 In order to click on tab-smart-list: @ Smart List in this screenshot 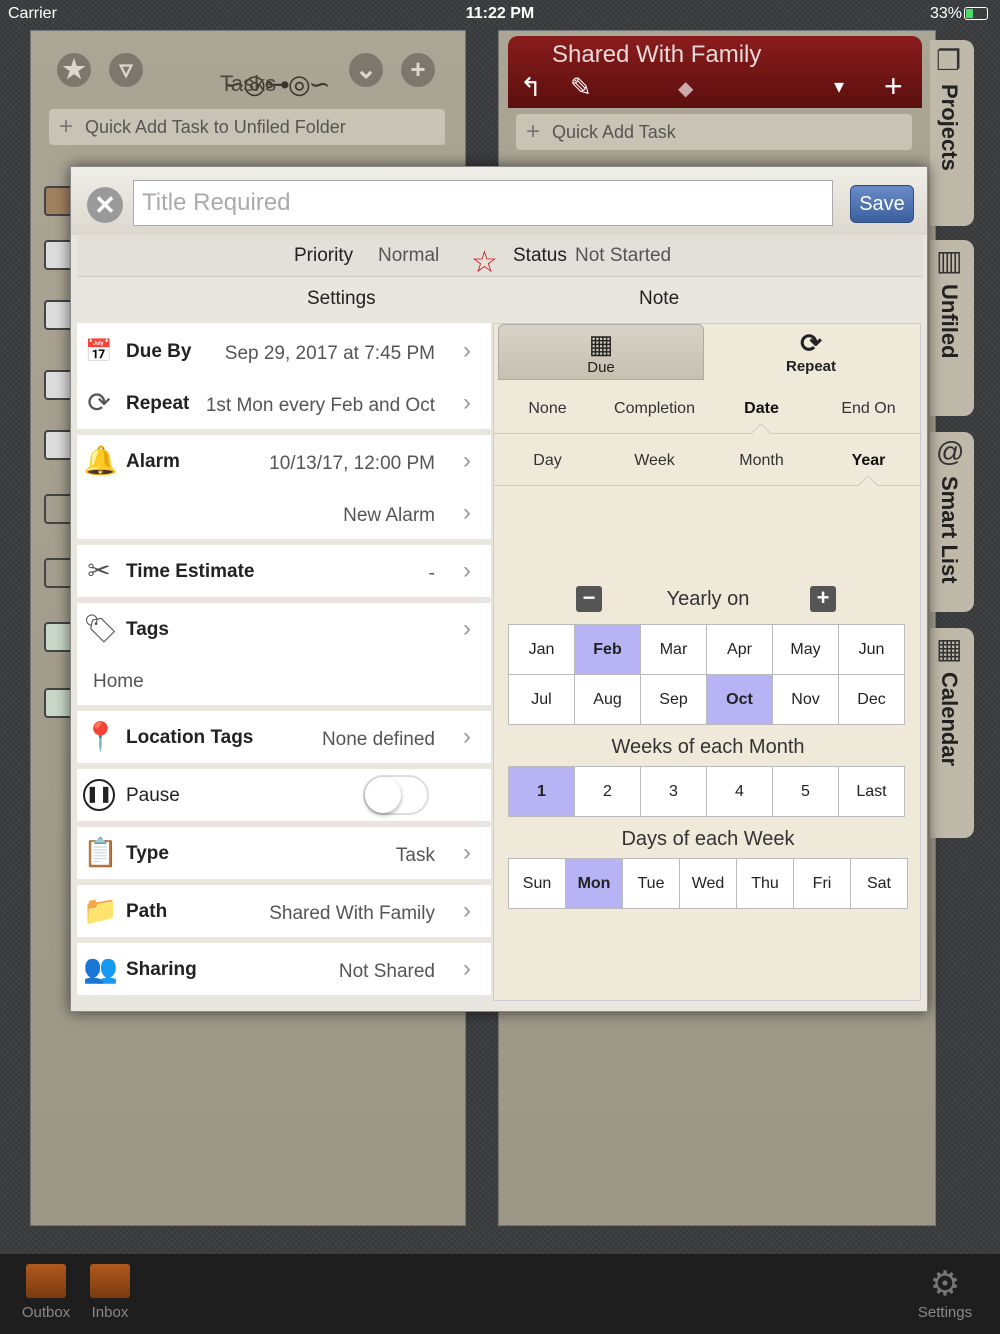, I will do `click(952, 522)`.